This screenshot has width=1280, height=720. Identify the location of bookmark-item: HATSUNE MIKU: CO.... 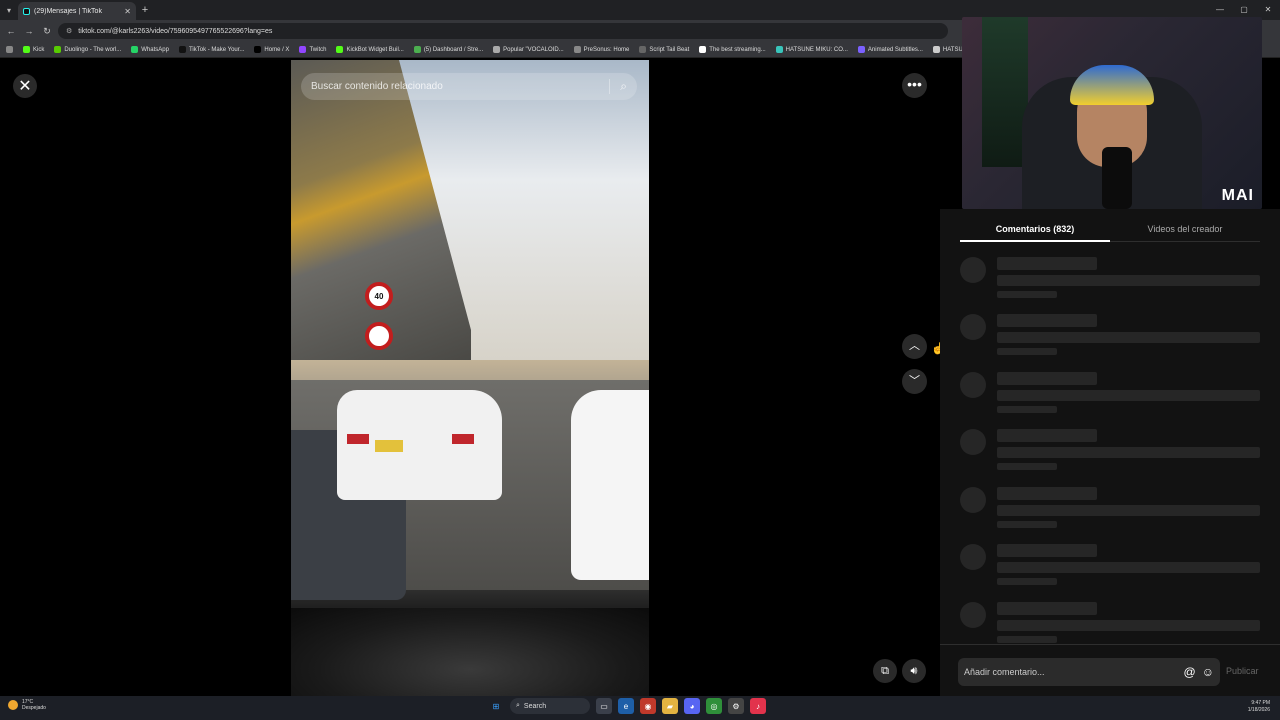
(811, 49).